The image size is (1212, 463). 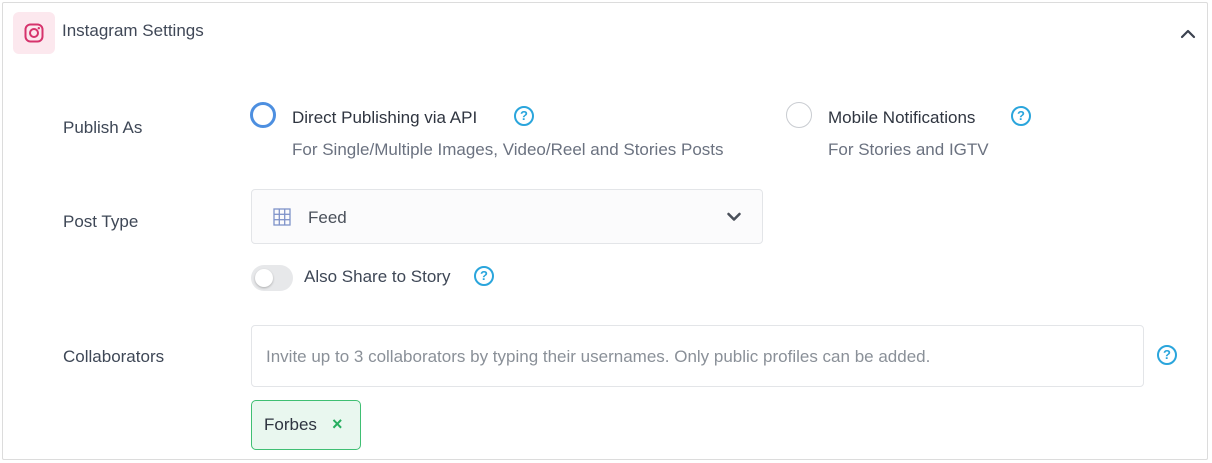 I want to click on collaborators-help-icon: ?, so click(x=1167, y=355).